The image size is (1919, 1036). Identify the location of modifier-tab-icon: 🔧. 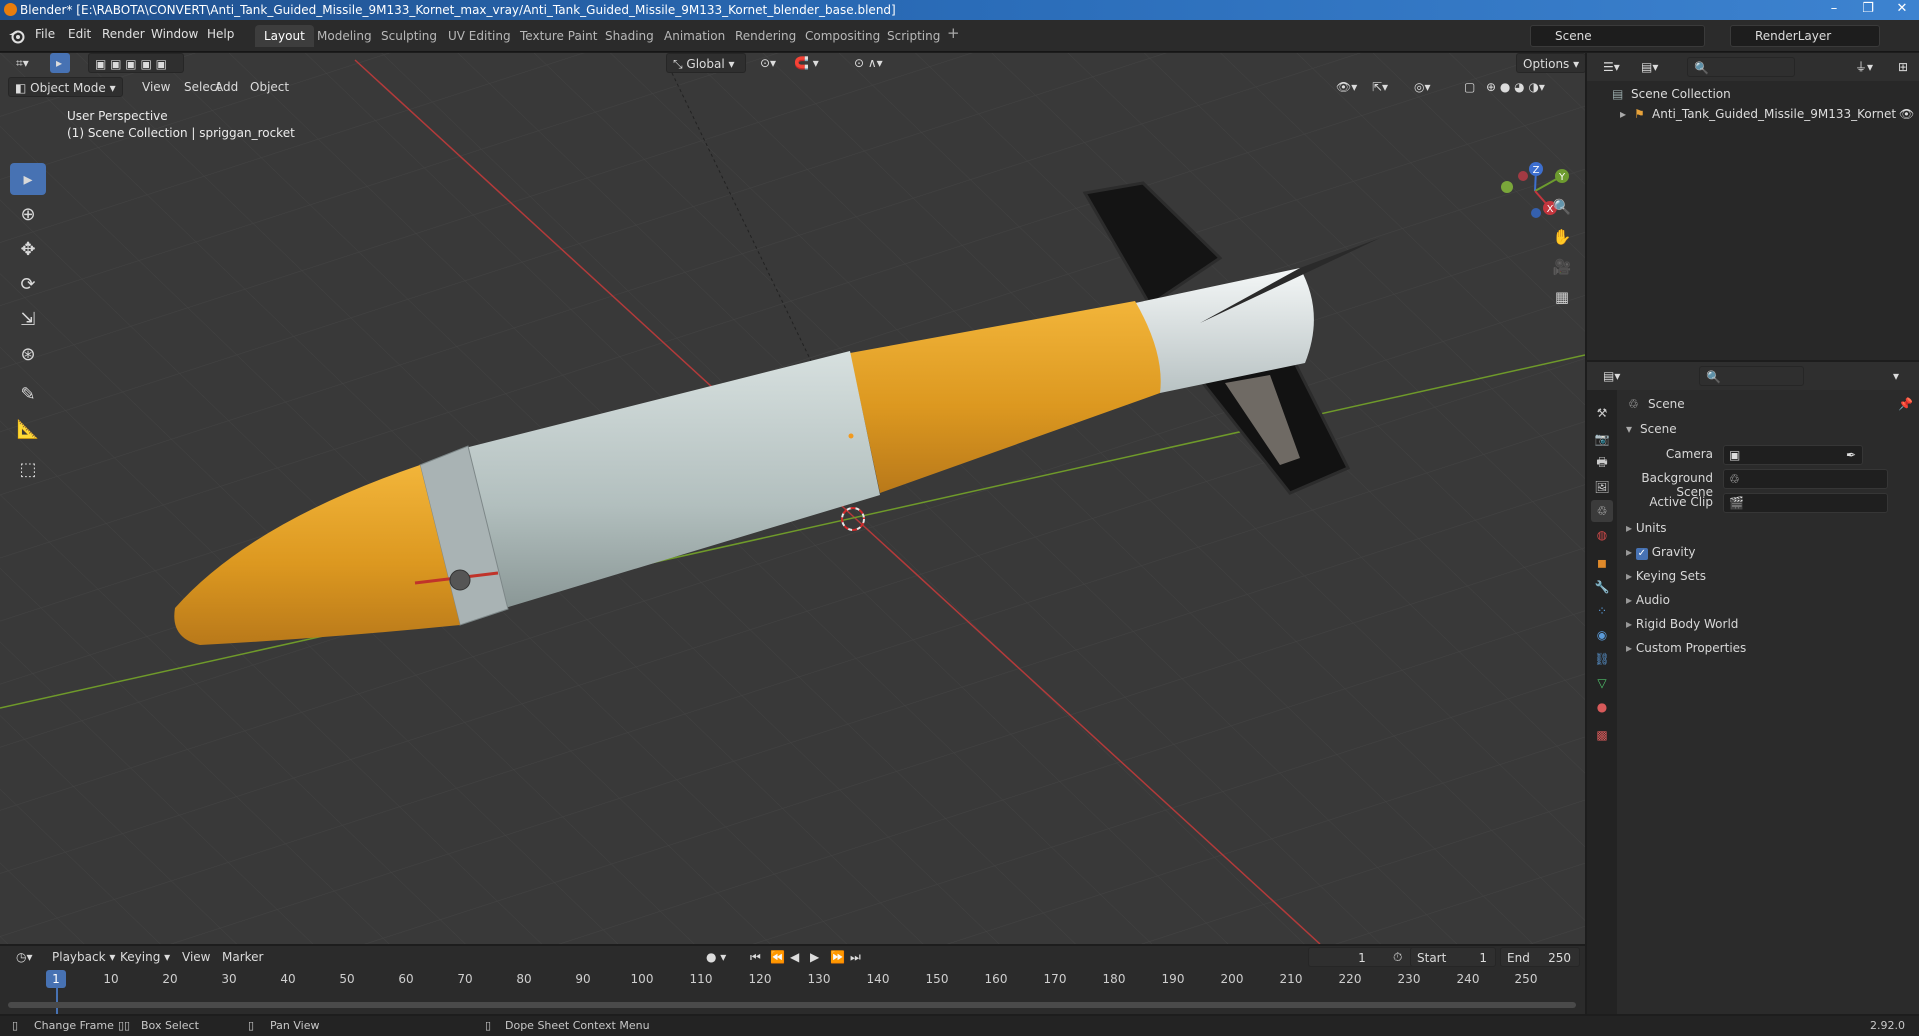
(1602, 587).